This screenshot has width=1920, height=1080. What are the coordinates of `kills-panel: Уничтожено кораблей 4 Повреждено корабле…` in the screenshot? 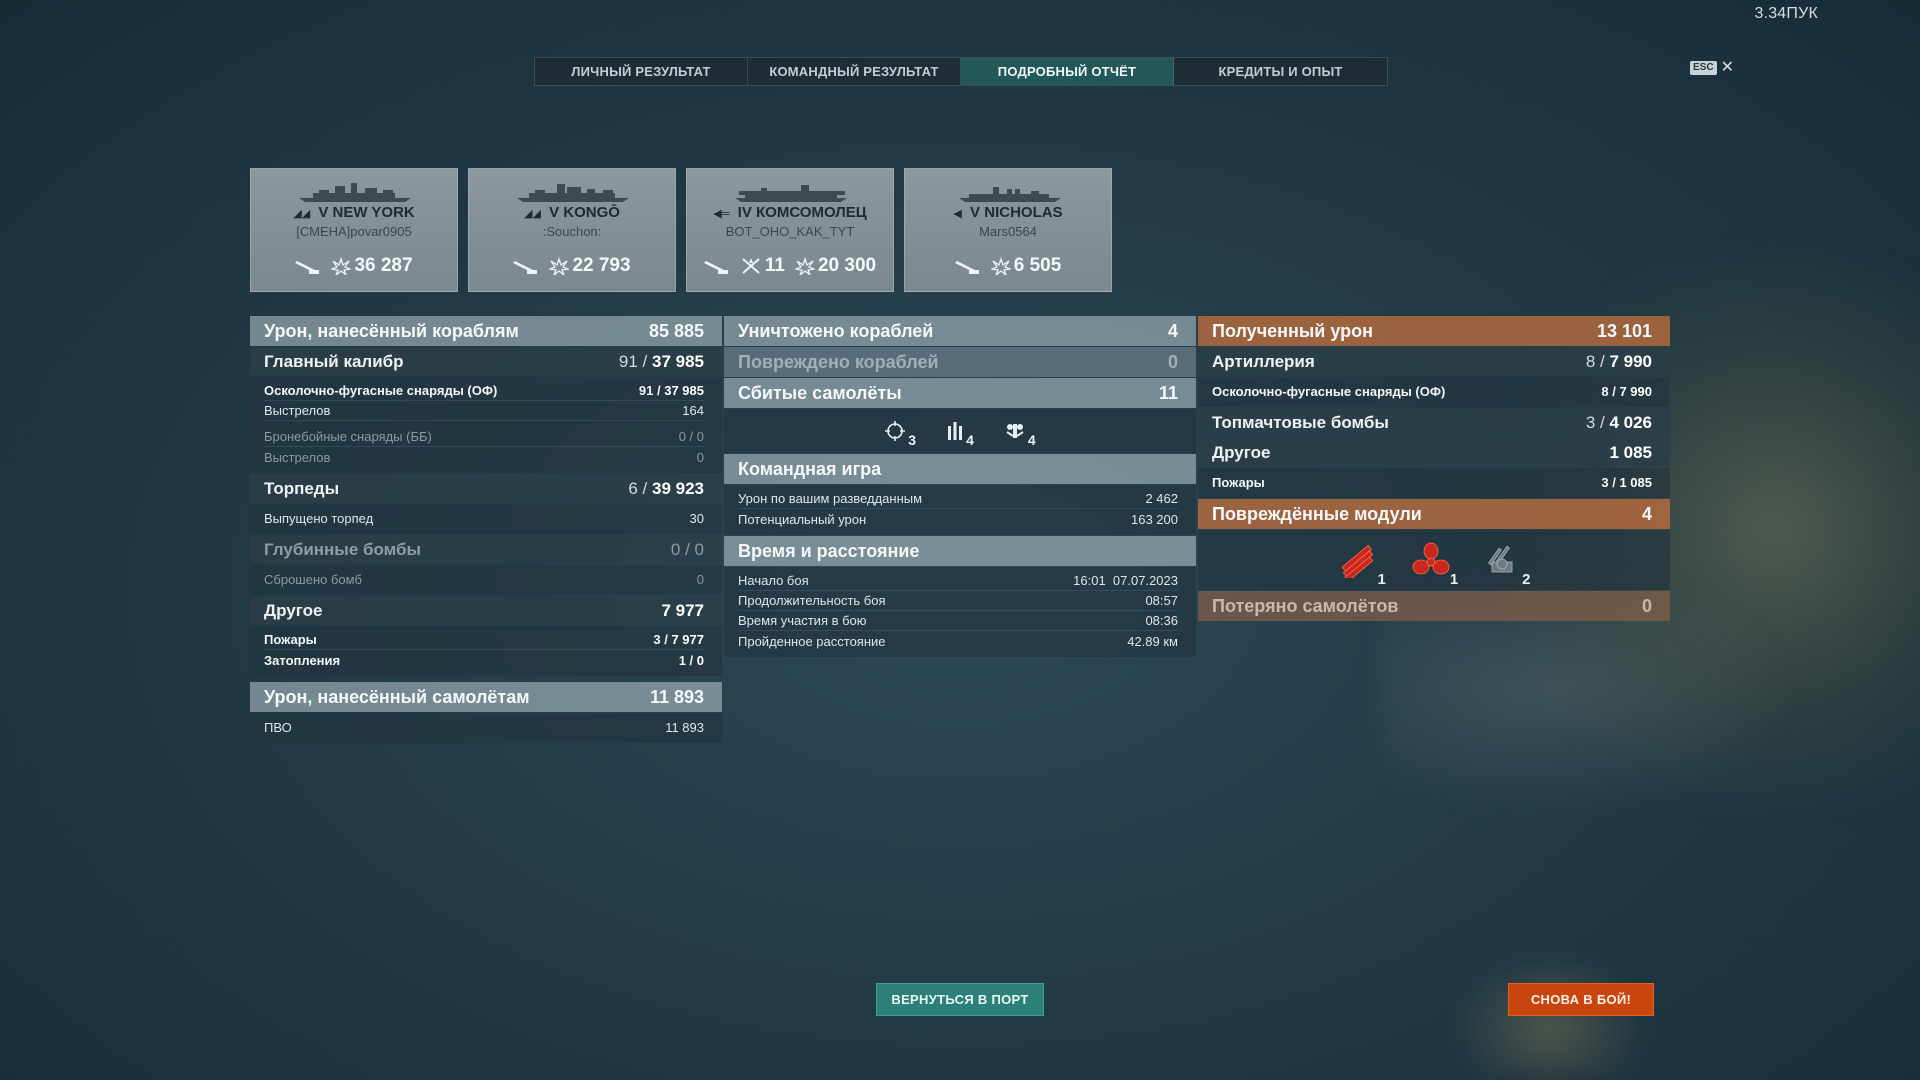 It's located at (960, 487).